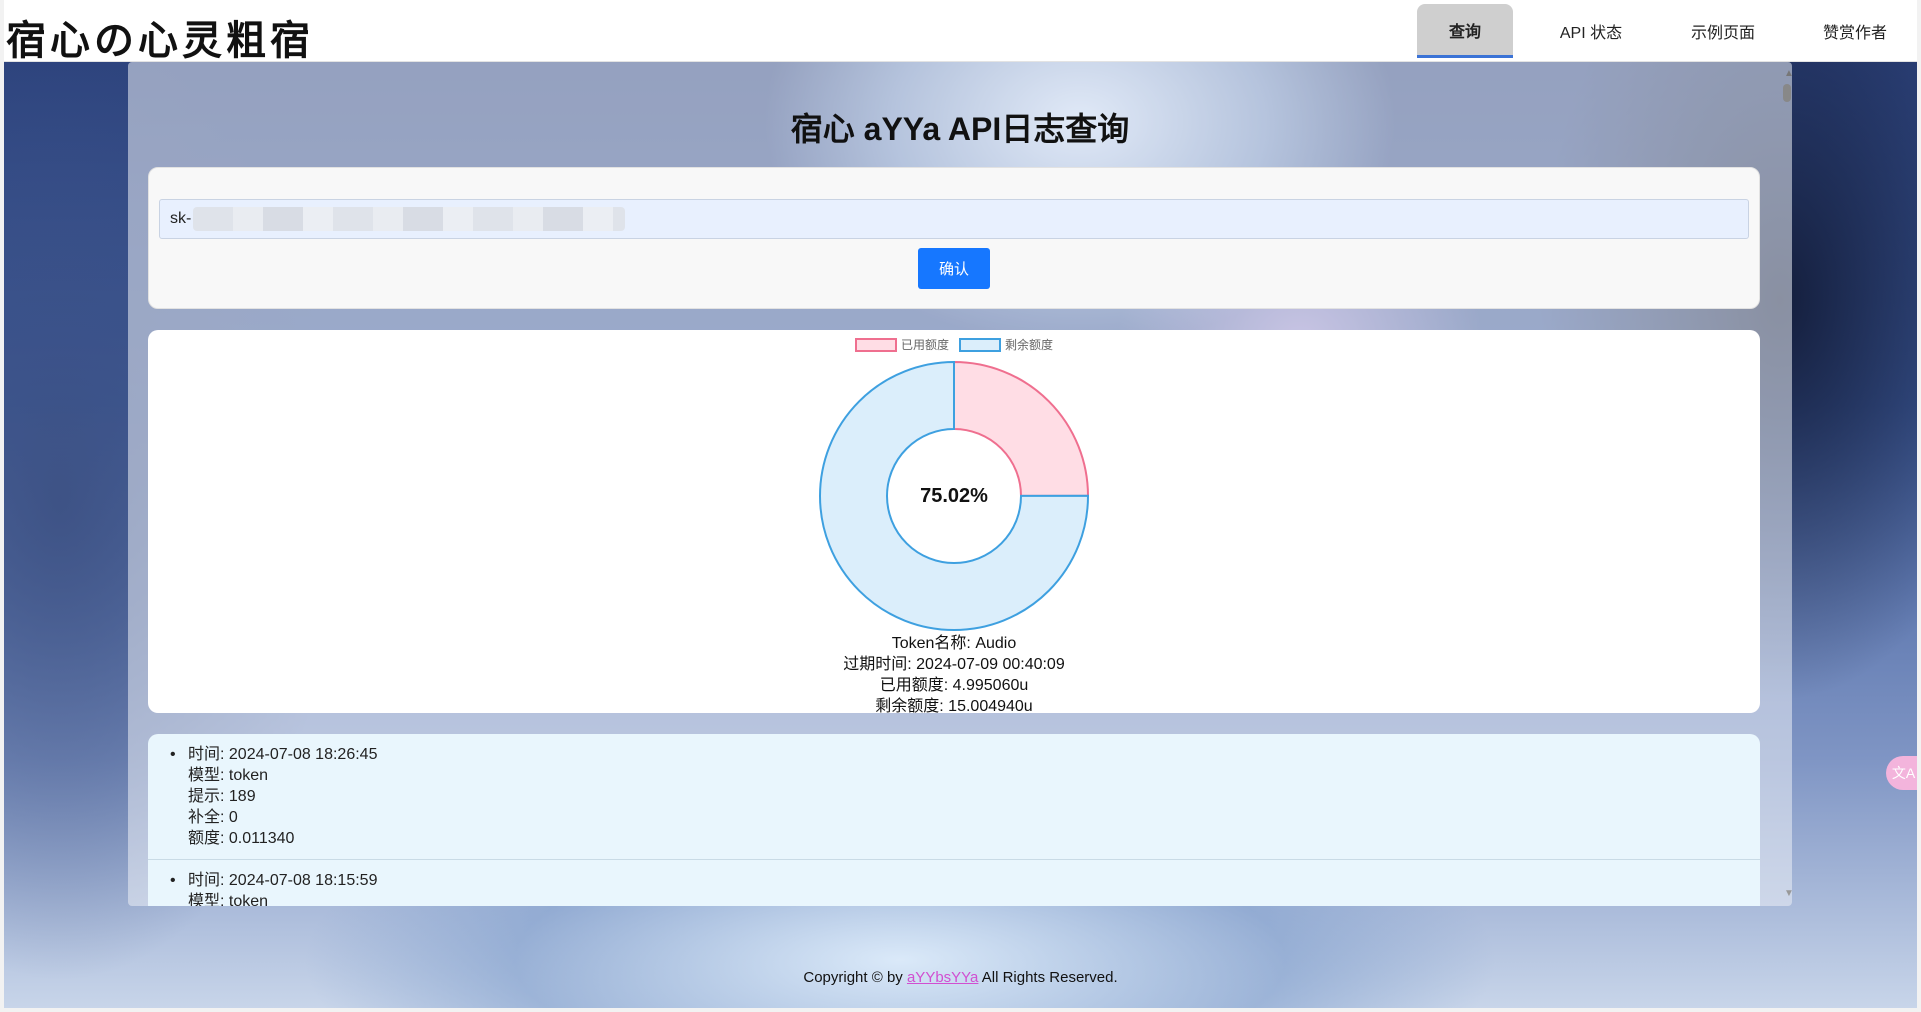 The image size is (1921, 1012). I want to click on query-card: sk- 确认, so click(954, 238).